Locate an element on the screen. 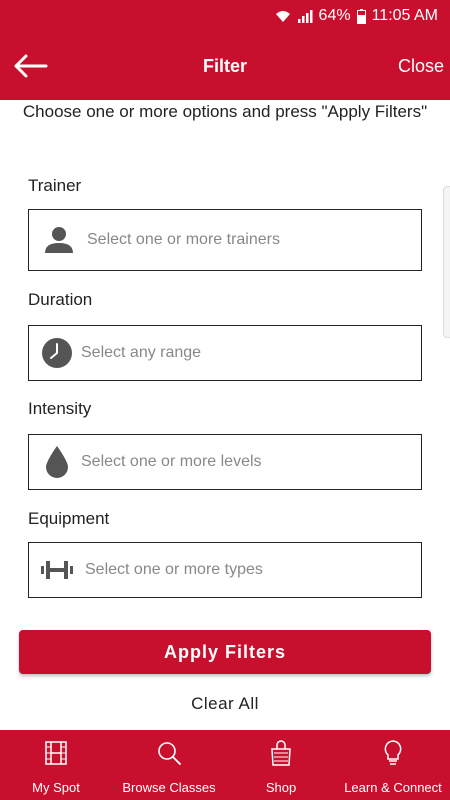 This screenshot has width=450, height=800. app-bar: Filter Close is located at coordinates (225, 66).